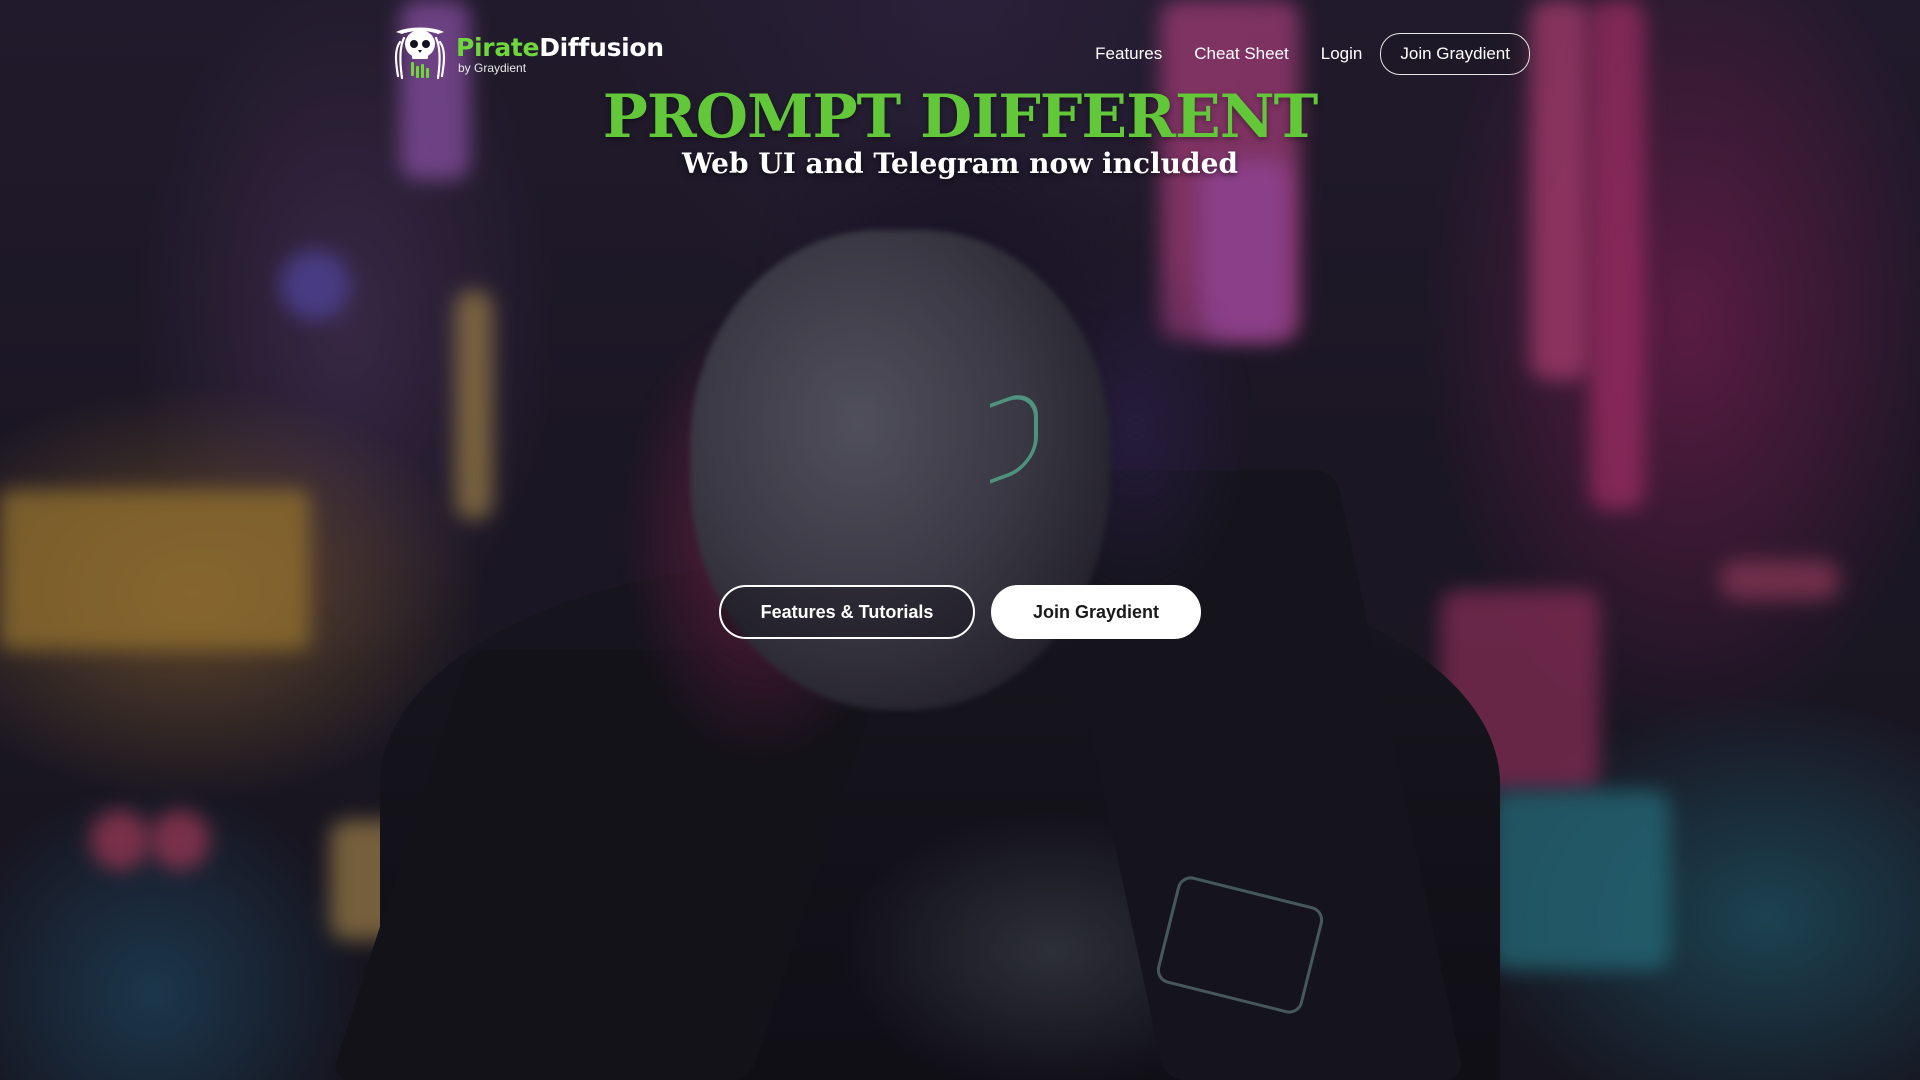  I want to click on nav-link-login: Login, so click(1342, 54).